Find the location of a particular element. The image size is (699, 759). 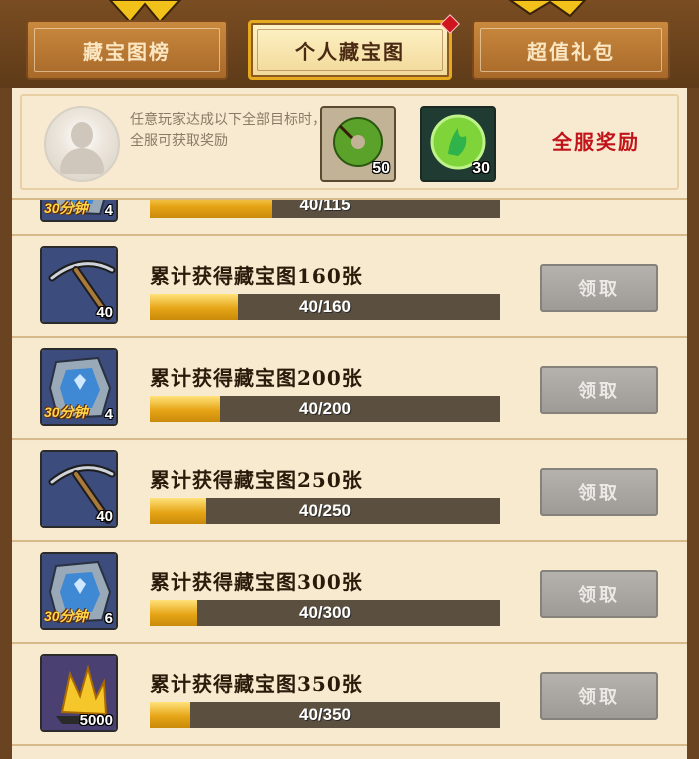

tab-treasure-ranking: 藏宝图榜 is located at coordinates (127, 50).